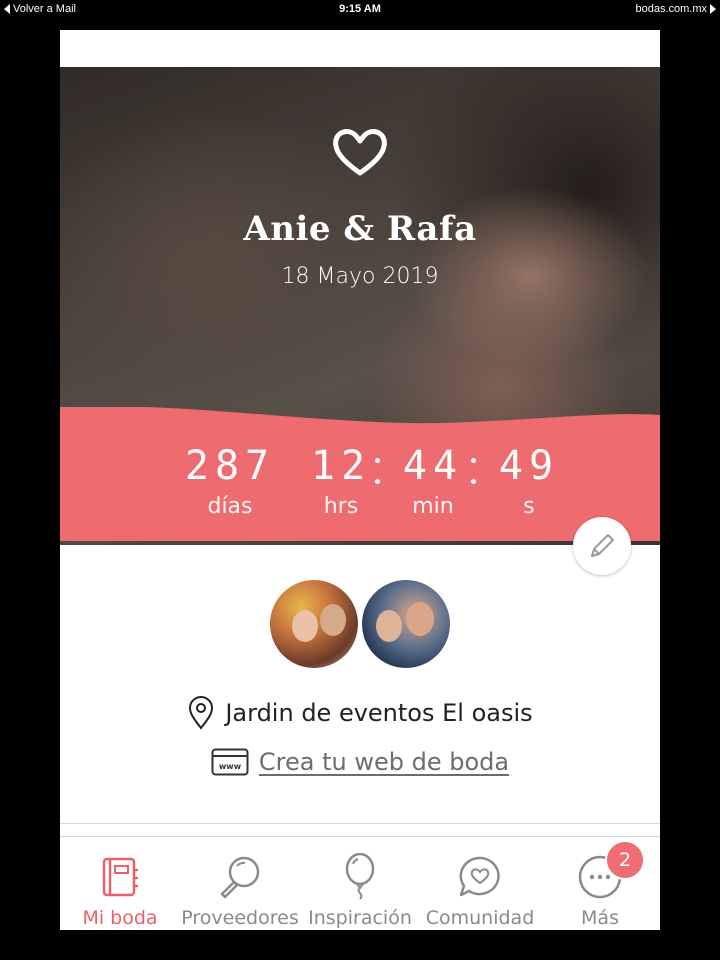 This screenshot has height=960, width=720. What do you see at coordinates (600, 918) in the screenshot?
I see `tab-label: Más` at bounding box center [600, 918].